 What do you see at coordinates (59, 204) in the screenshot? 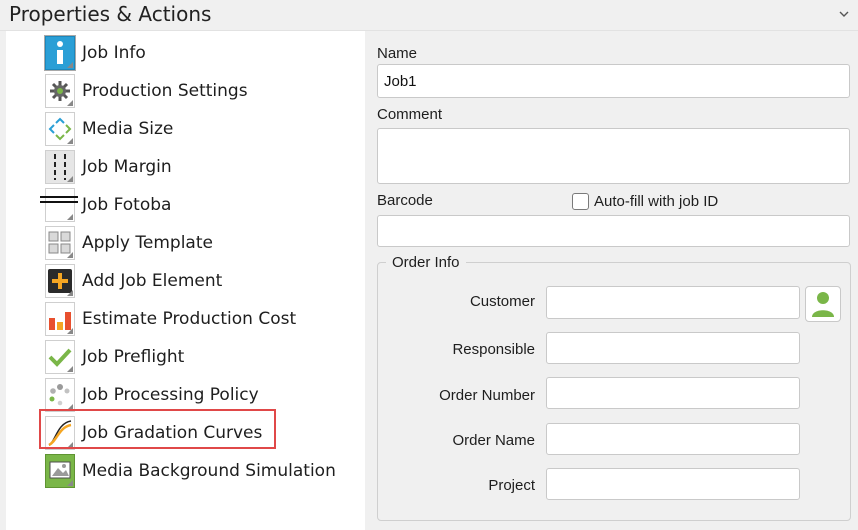
I see `fotoba-icon` at bounding box center [59, 204].